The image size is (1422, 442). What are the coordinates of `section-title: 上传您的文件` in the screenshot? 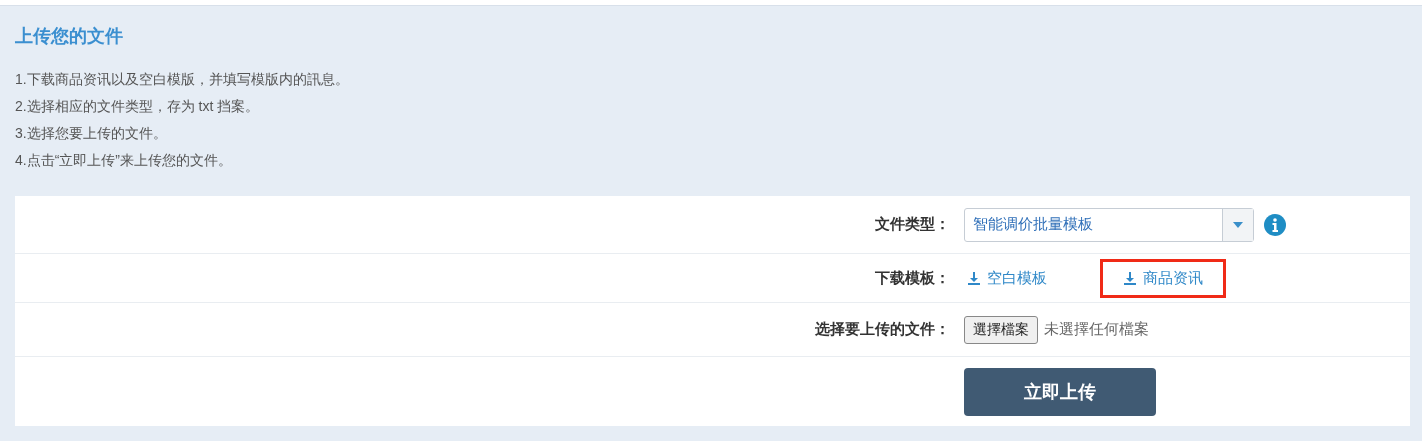 It's located at (69, 36).